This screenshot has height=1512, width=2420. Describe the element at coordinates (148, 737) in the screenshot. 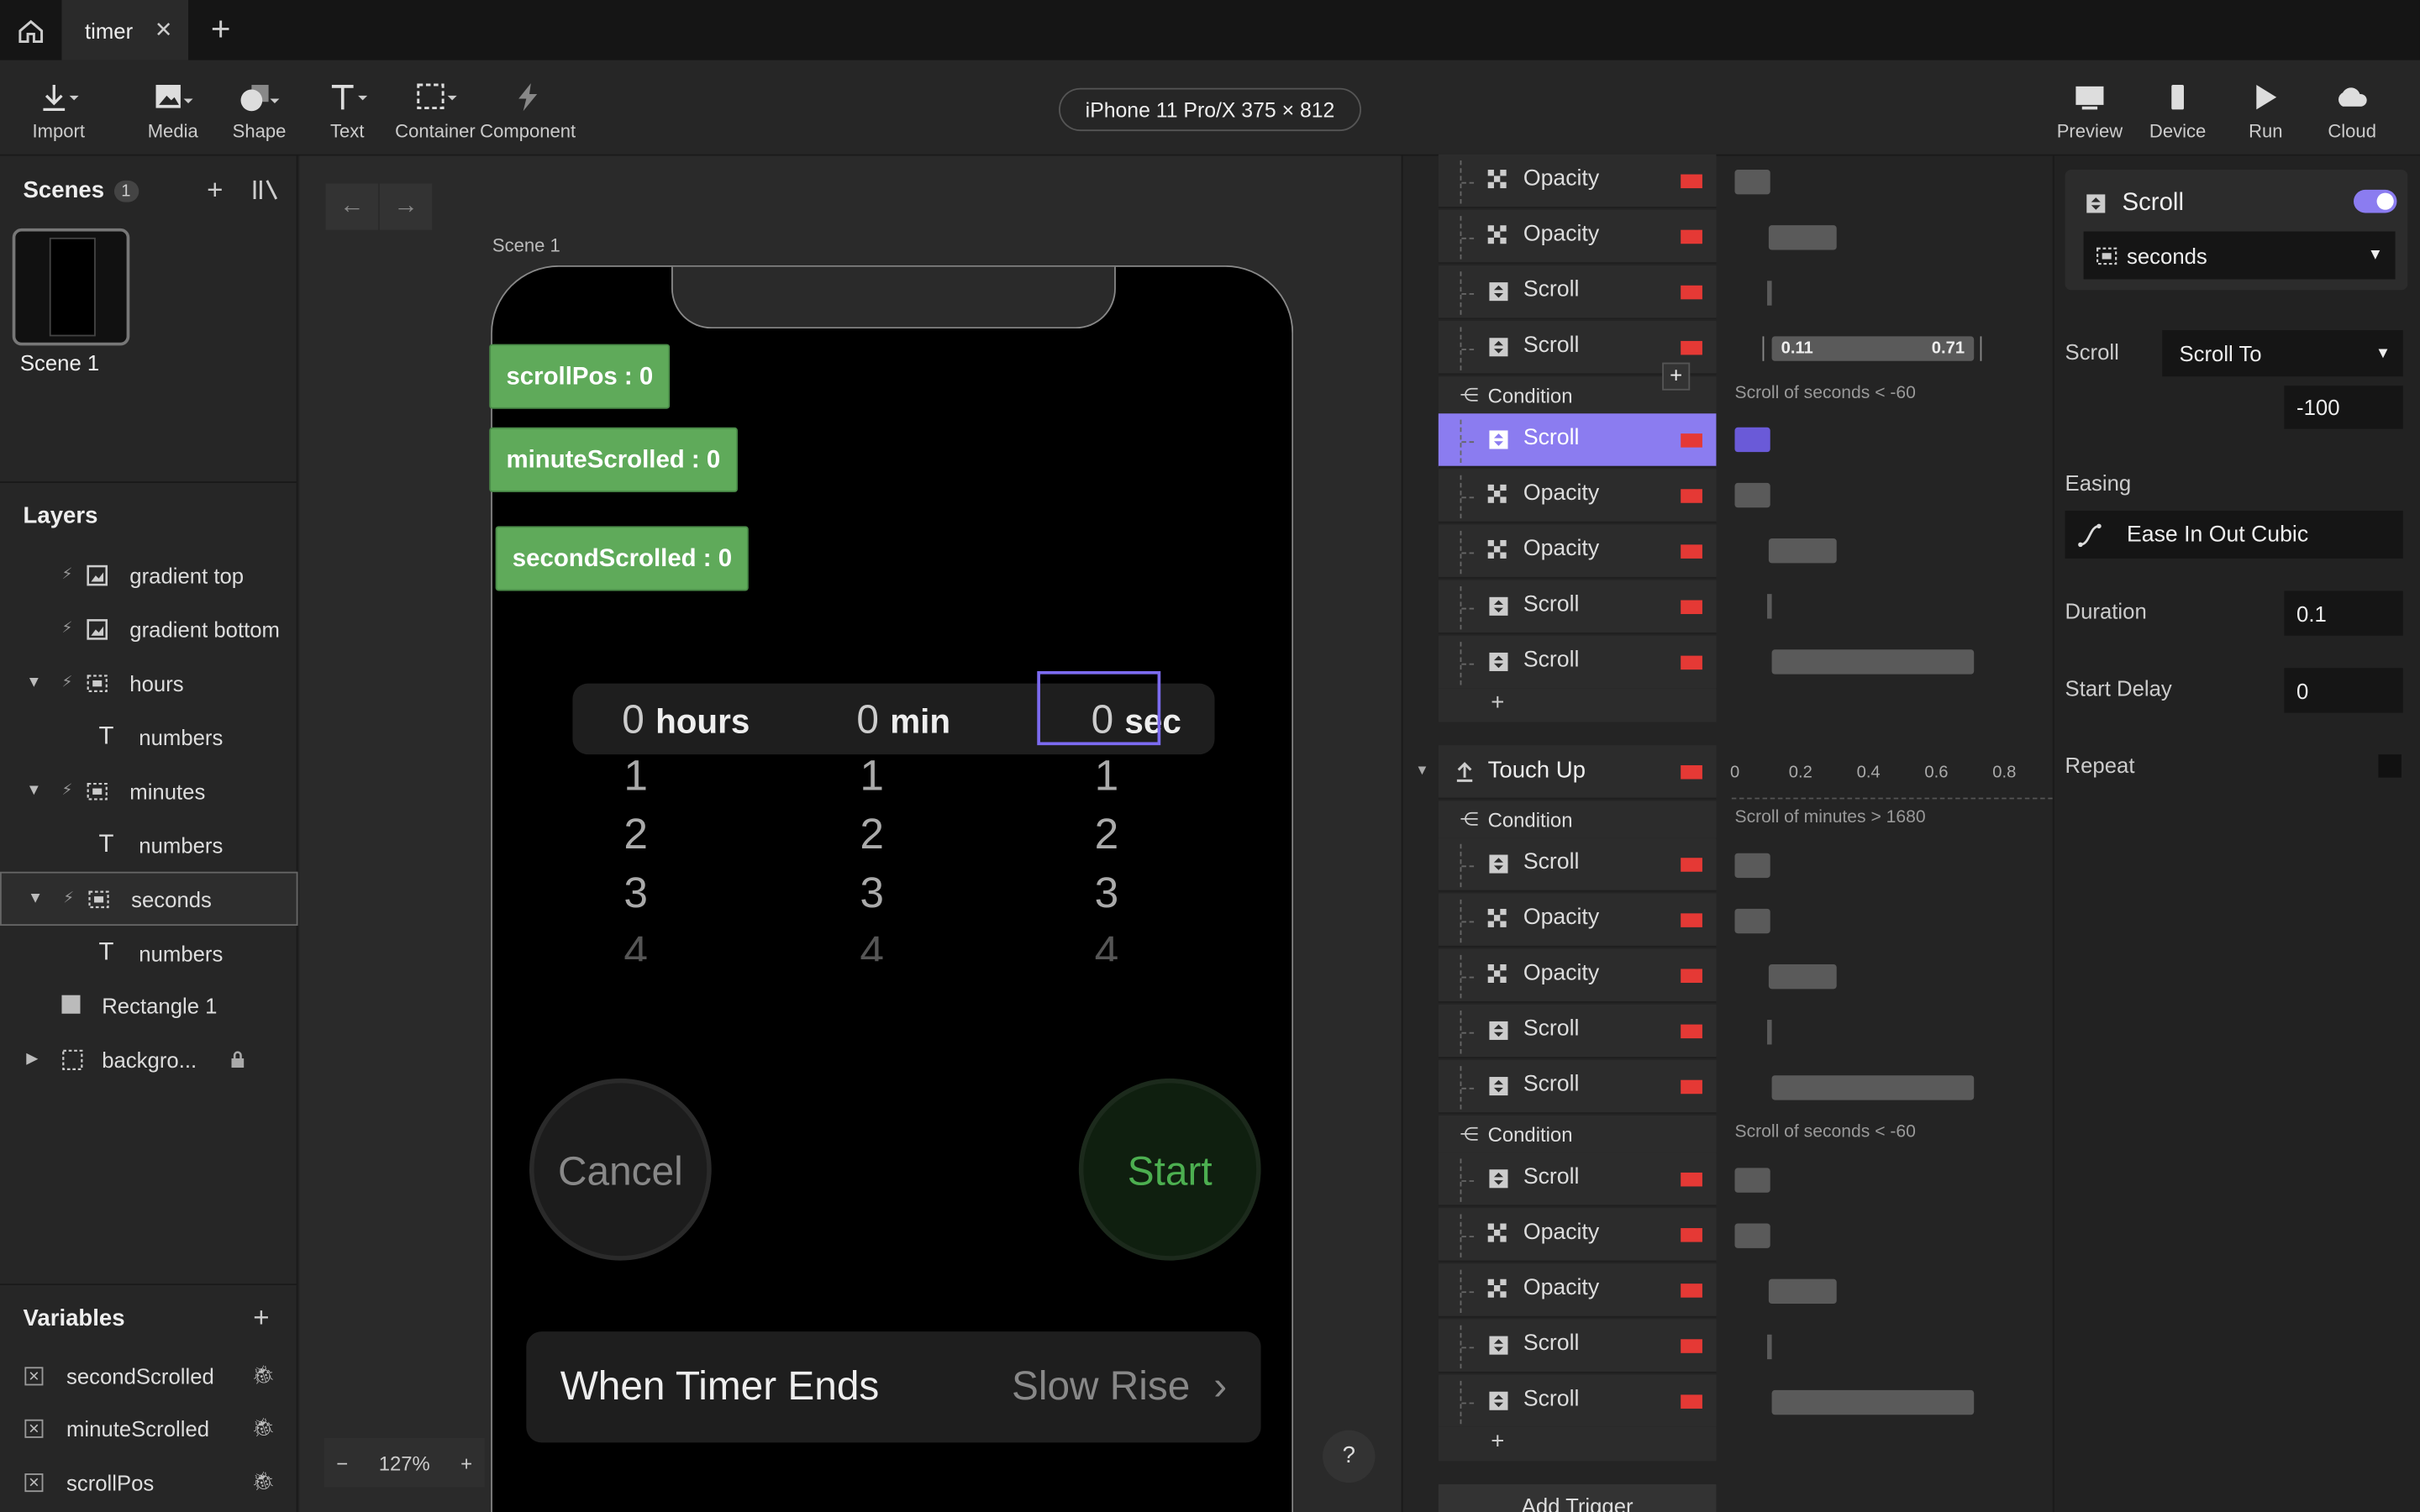

I see `layer-hours-numbers: T numbers` at that location.